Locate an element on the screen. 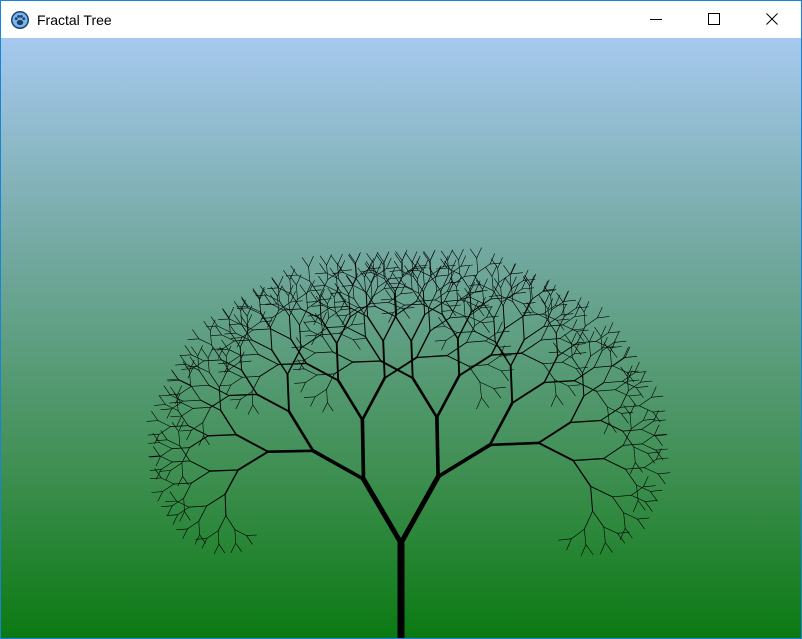 Image resolution: width=802 pixels, height=639 pixels. maximize-button is located at coordinates (714, 19).